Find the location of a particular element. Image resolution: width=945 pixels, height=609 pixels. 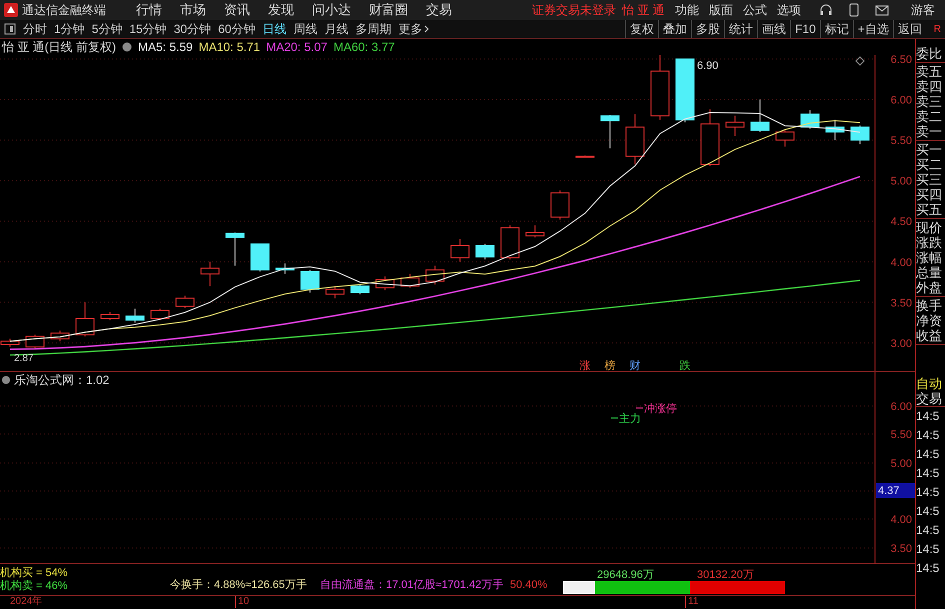

quote-field-label: 总量 is located at coordinates (929, 272).